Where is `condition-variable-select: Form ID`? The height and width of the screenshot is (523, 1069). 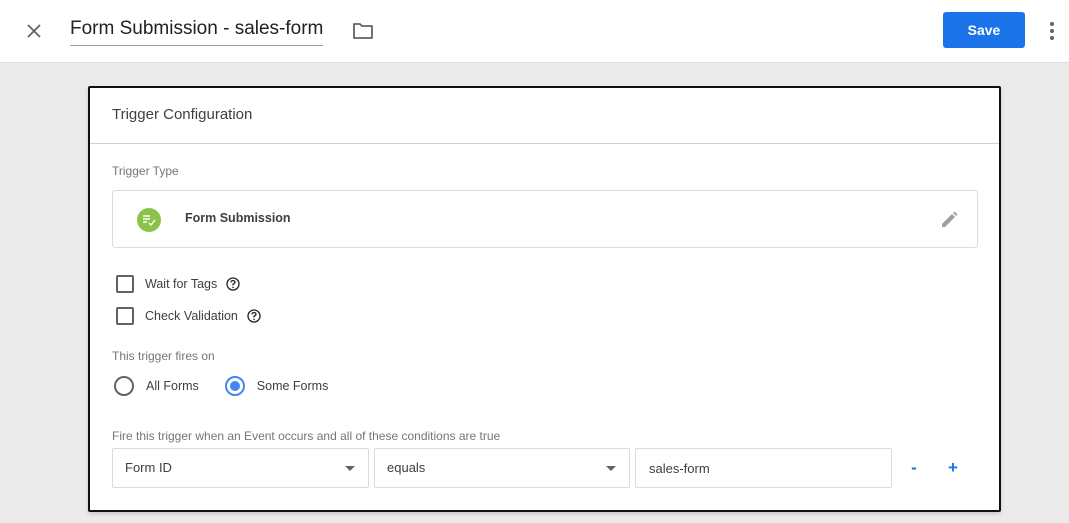
condition-variable-select: Form ID is located at coordinates (240, 468).